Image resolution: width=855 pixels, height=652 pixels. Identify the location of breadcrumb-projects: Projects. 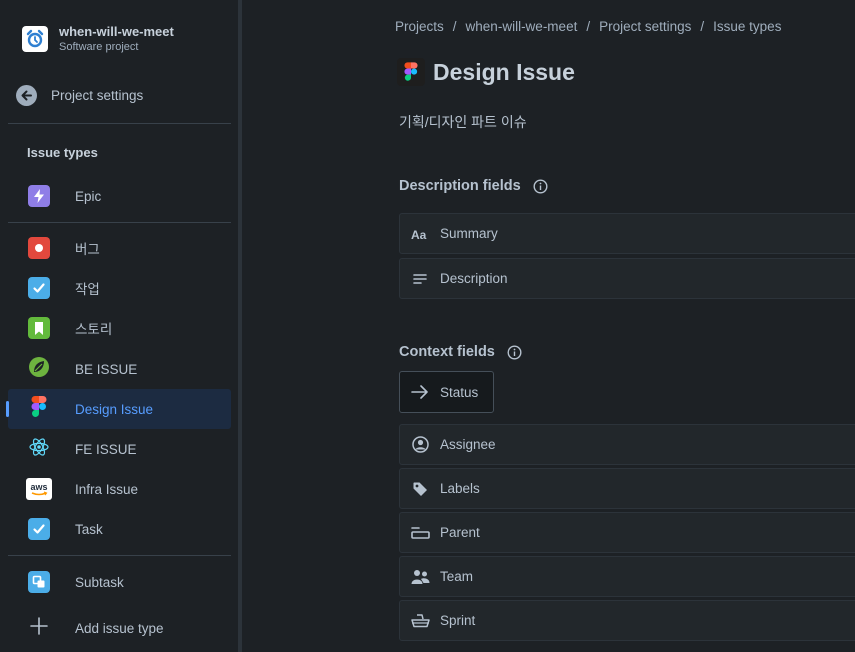
(419, 26).